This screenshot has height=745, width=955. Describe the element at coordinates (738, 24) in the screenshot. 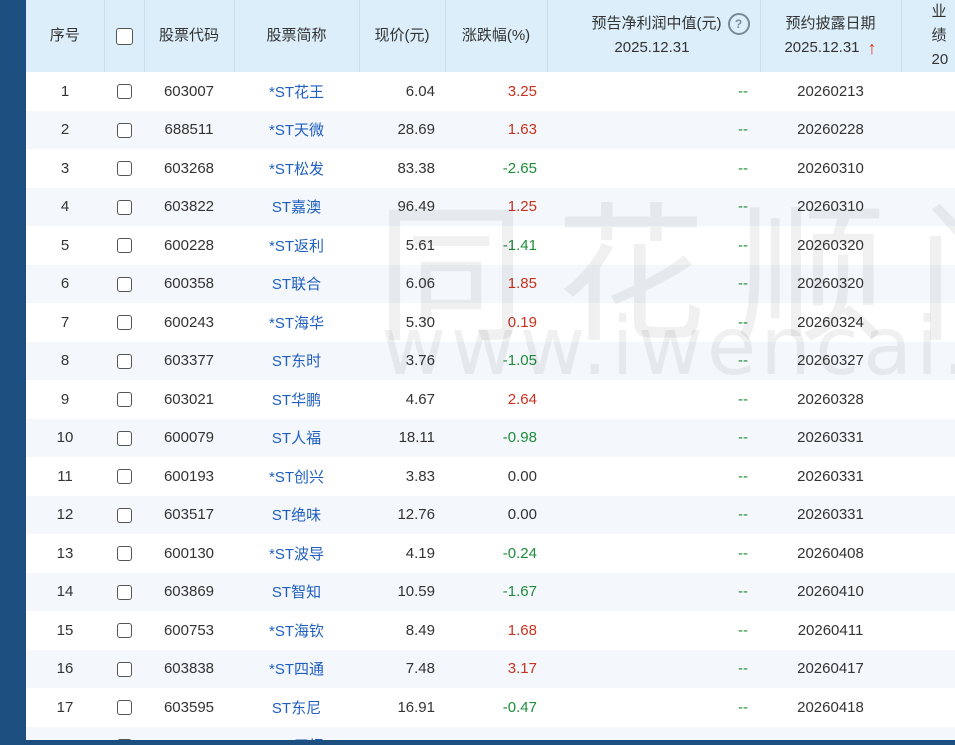

I see `help-icon: ?` at that location.